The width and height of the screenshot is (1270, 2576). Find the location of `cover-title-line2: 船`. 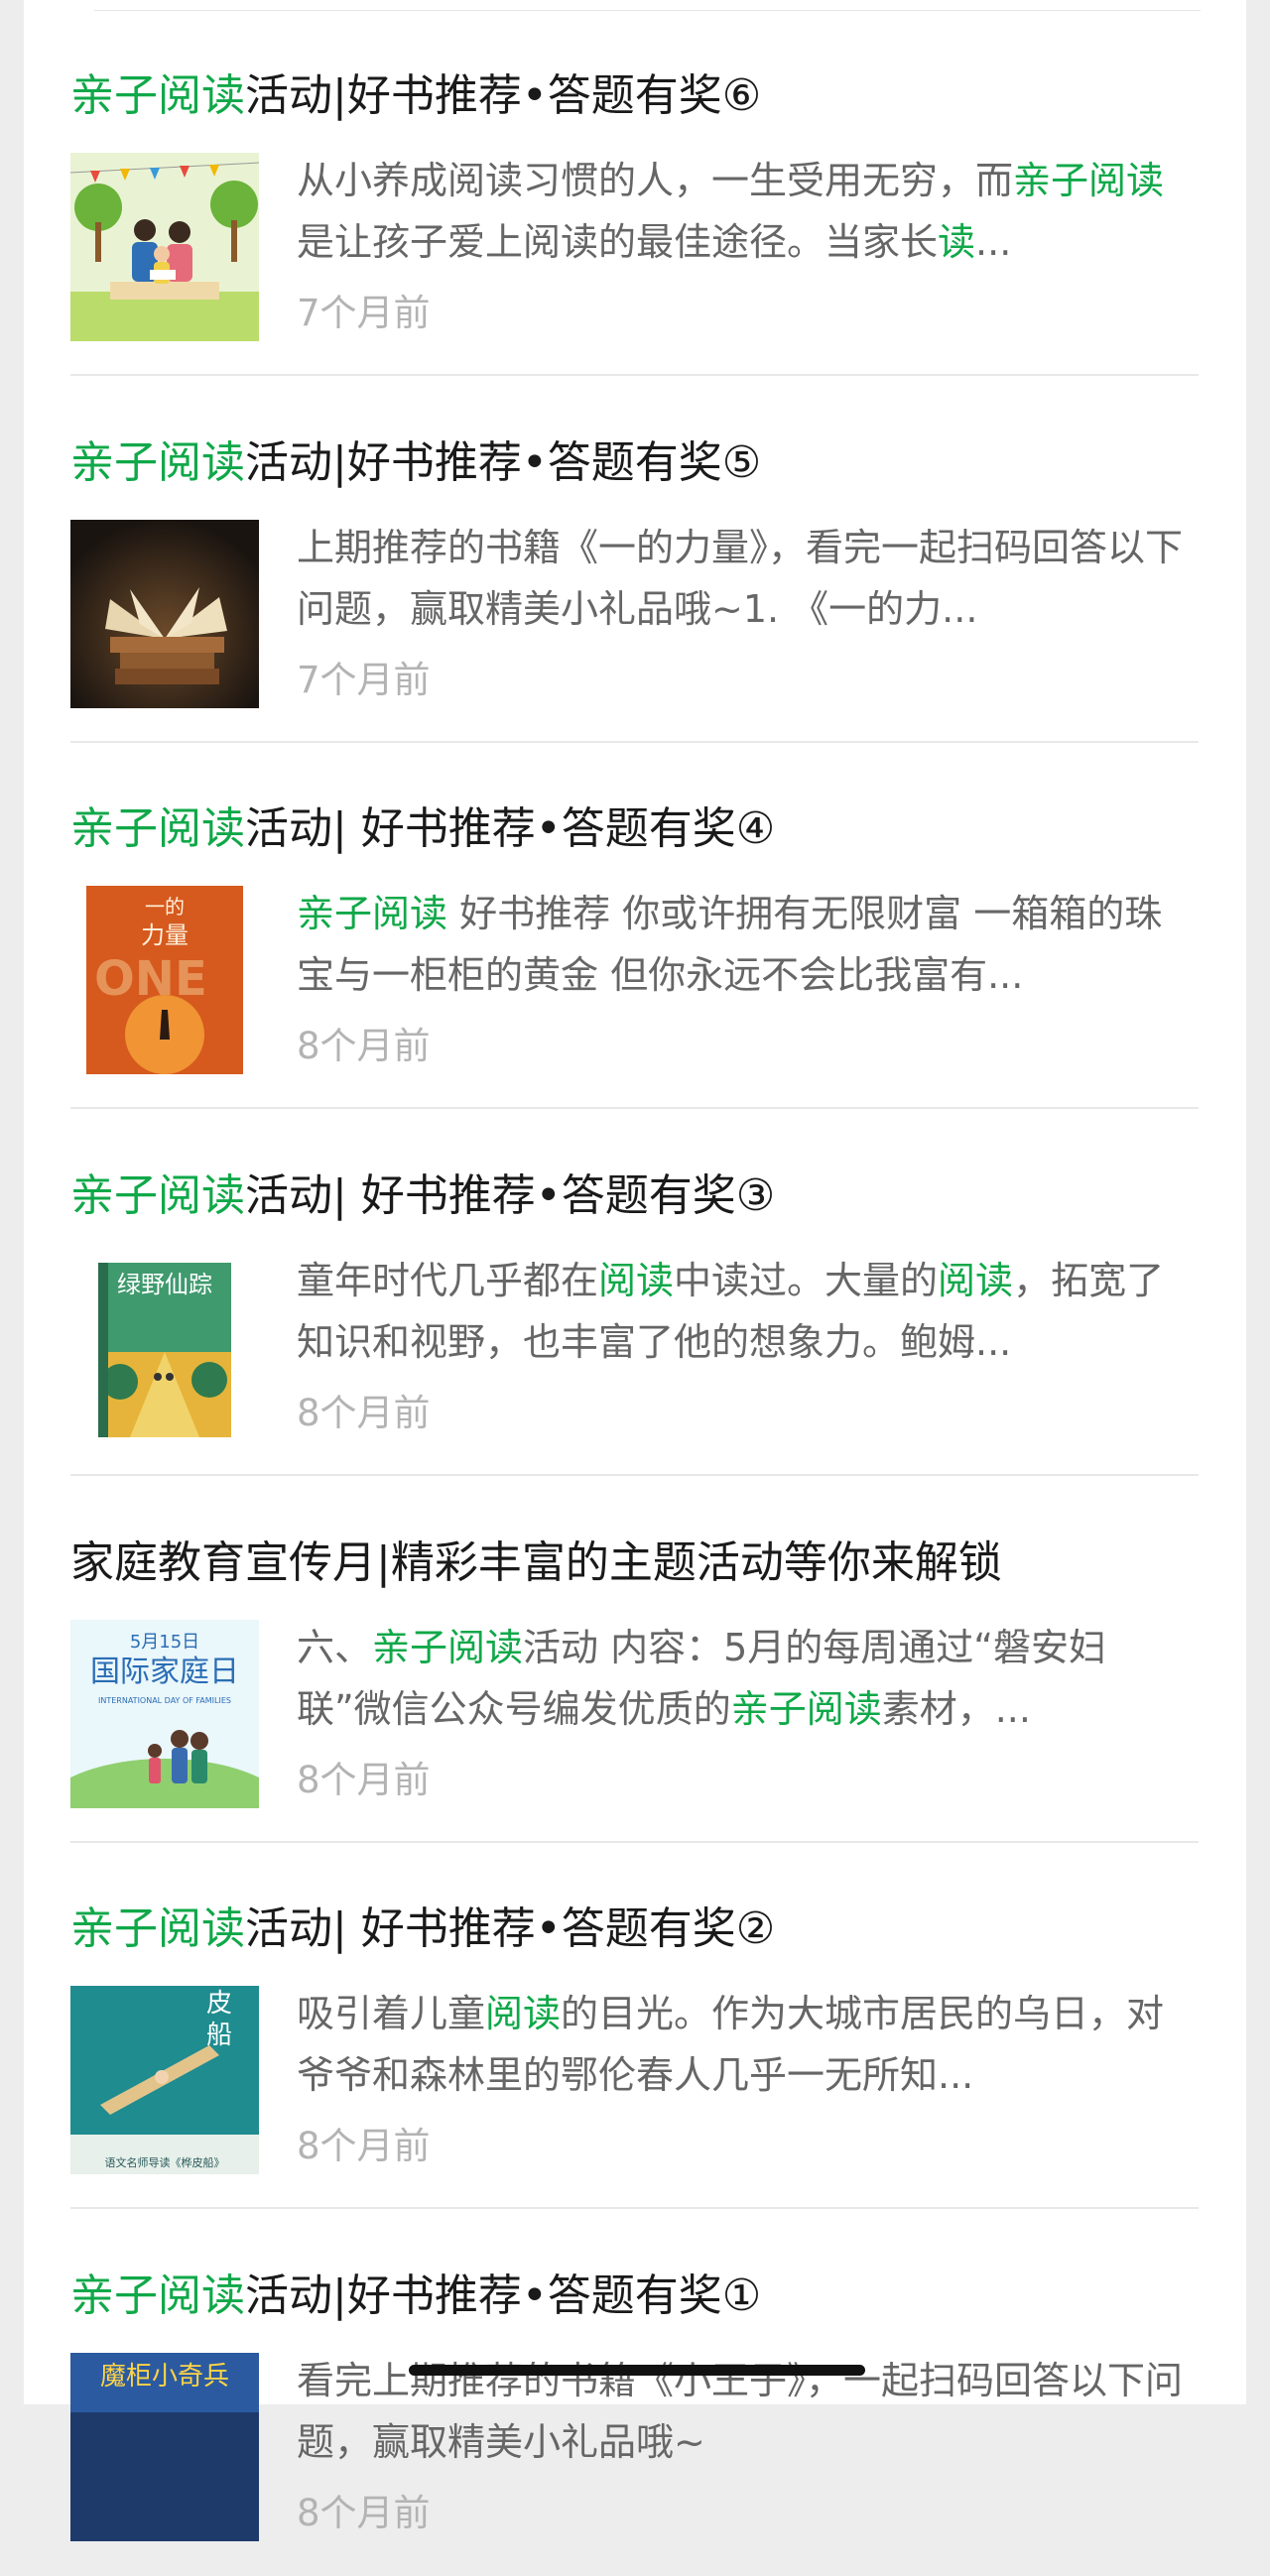

cover-title-line2: 船 is located at coordinates (219, 2035).